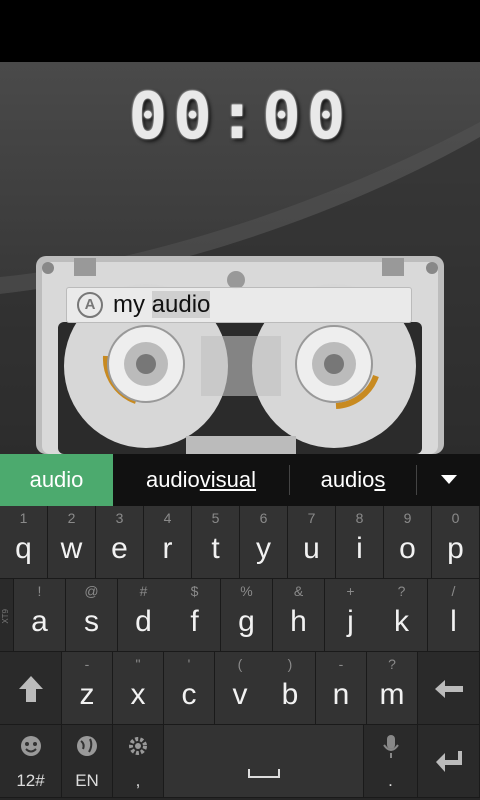 The height and width of the screenshot is (800, 480). I want to click on globe-icon, so click(87, 746).